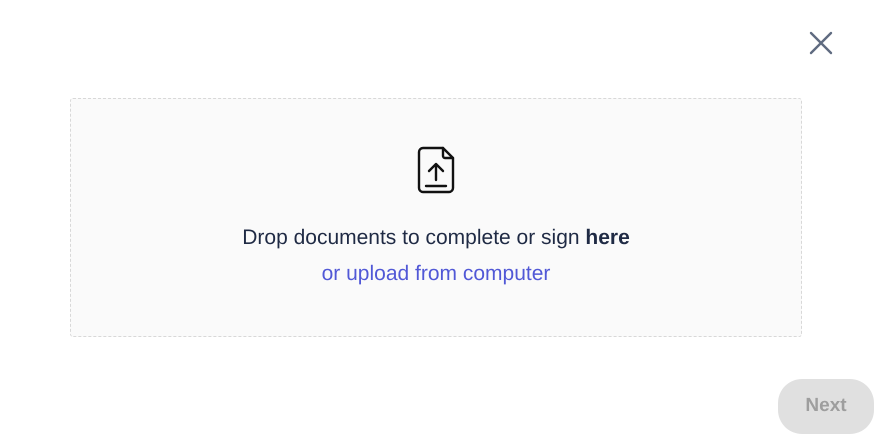 This screenshot has width=882, height=444. I want to click on file-upload-icon, so click(436, 170).